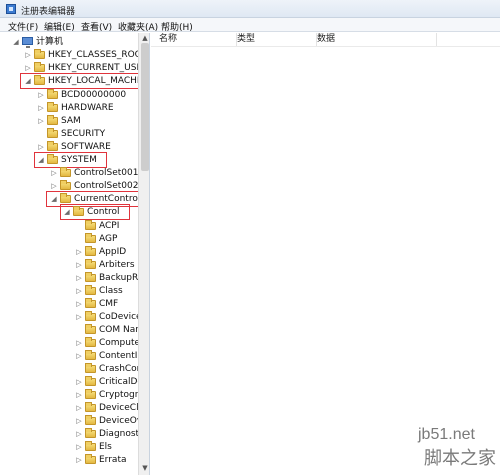 The height and width of the screenshot is (475, 500). I want to click on window-title: 注册表编辑器, so click(48, 12).